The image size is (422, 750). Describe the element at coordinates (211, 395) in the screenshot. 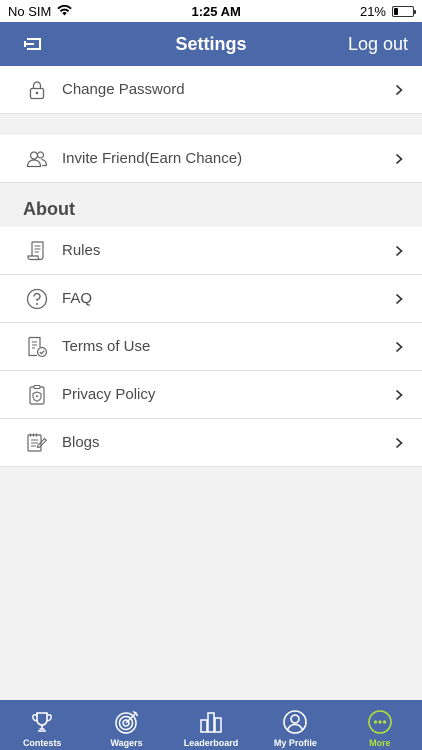

I see `privacy-policy-row: Privacy Policy` at that location.